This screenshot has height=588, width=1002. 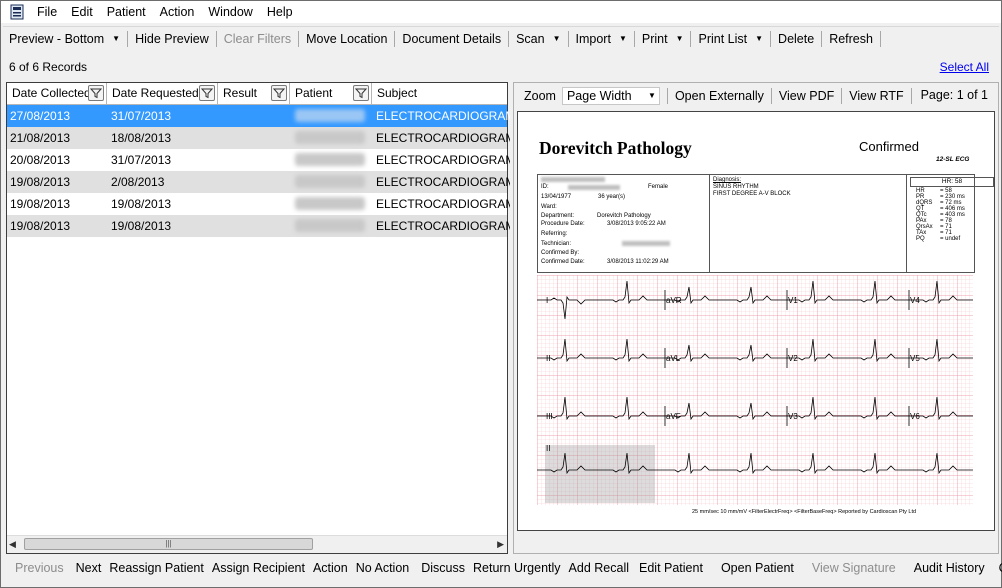 What do you see at coordinates (638, 262) in the screenshot?
I see `confirmed-date-value: 3/08/2013 11:02:29 AM` at bounding box center [638, 262].